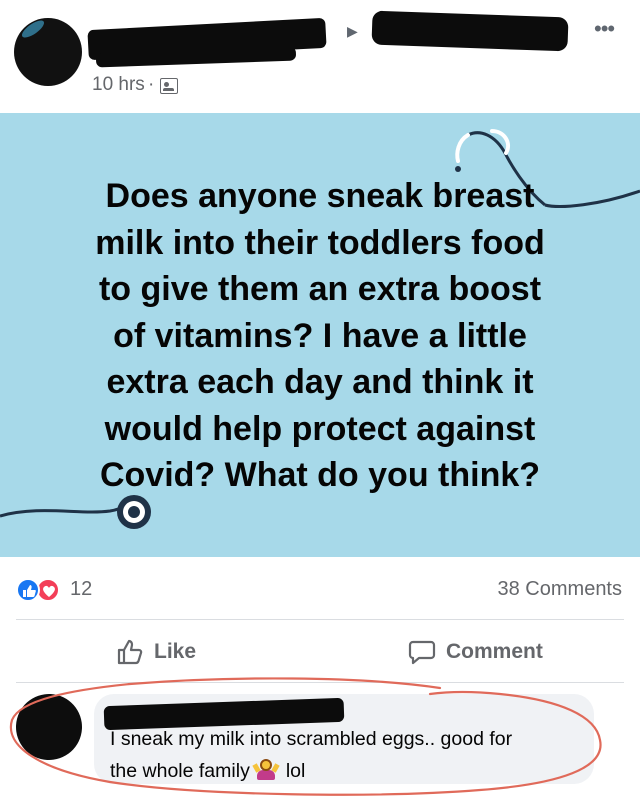 The width and height of the screenshot is (640, 798). What do you see at coordinates (320, 382) in the screenshot?
I see `post-text-line: extra each day and think it` at bounding box center [320, 382].